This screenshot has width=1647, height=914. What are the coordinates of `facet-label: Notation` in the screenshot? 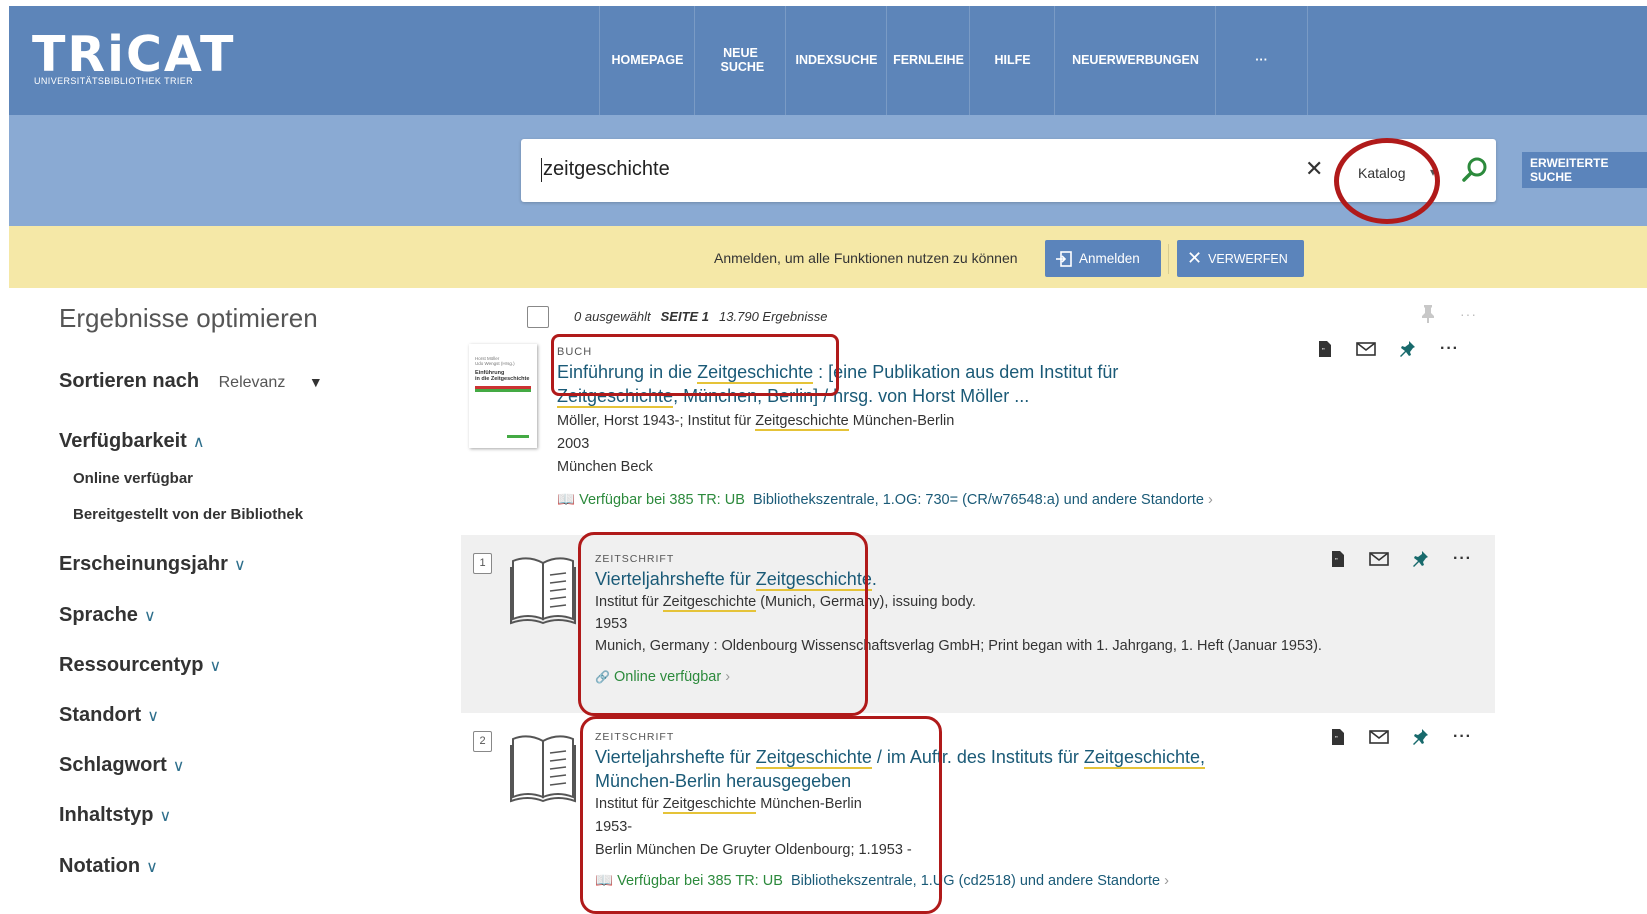 It's located at (100, 866).